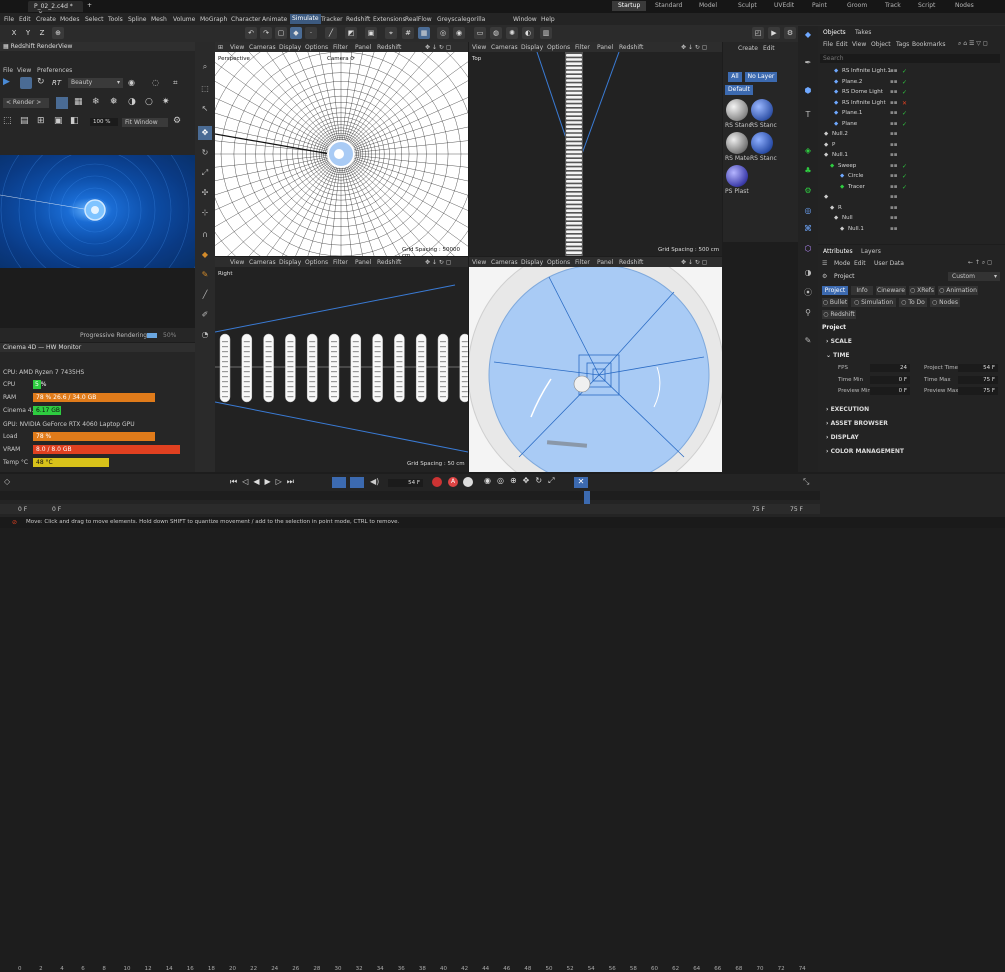  Describe the element at coordinates (769, 48) in the screenshot. I see `mat-menu-edit: Edit` at that location.